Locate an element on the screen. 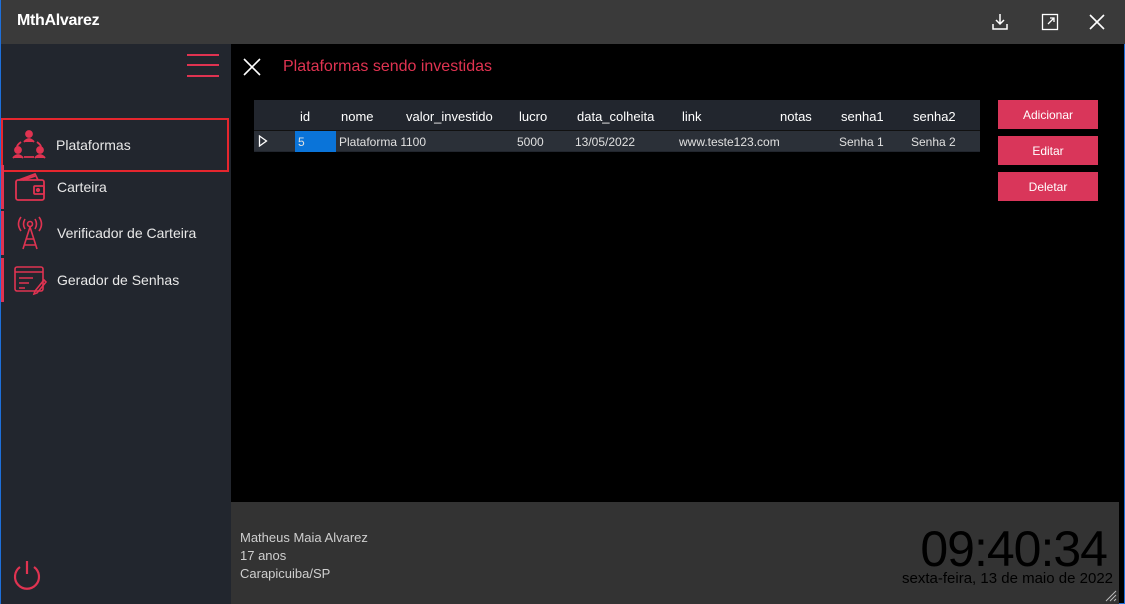 The height and width of the screenshot is (604, 1125). column-header: senha2 is located at coordinates (934, 116).